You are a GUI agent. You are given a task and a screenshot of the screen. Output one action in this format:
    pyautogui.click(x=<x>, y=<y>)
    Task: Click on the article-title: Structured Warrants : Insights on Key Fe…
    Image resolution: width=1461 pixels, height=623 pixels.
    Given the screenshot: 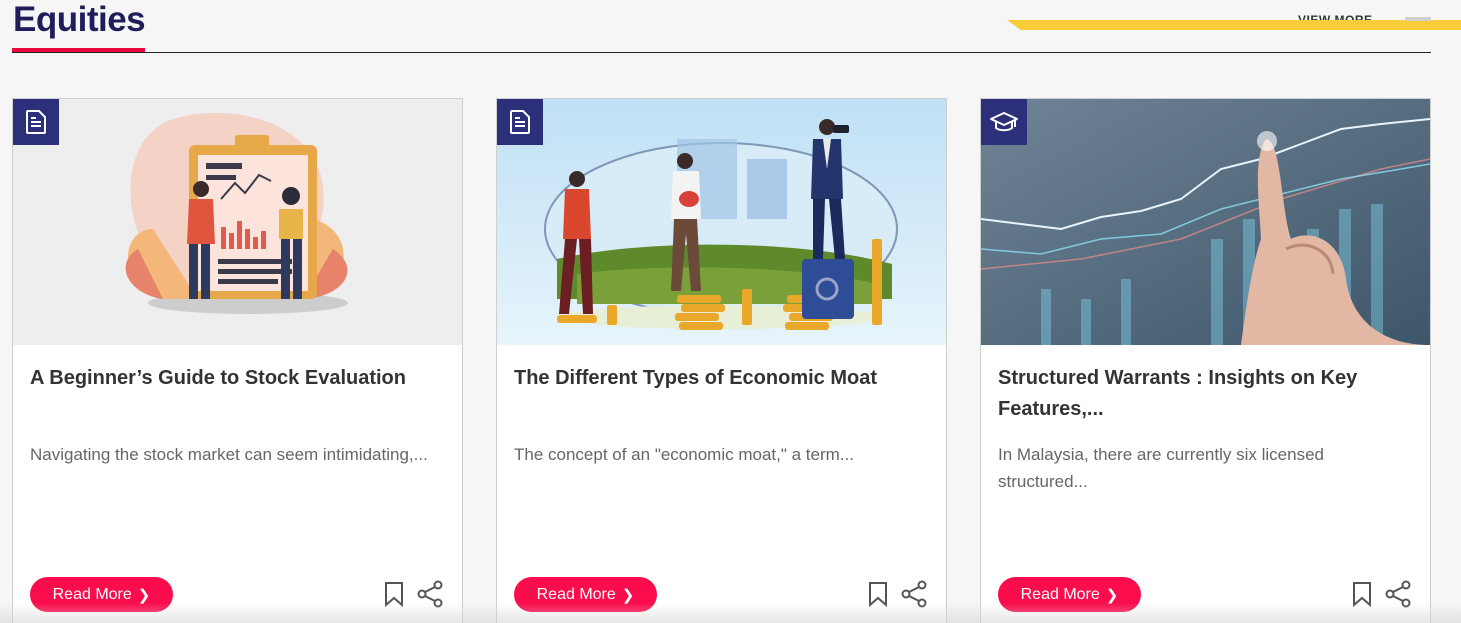 What is the action you would take?
    pyautogui.click(x=1203, y=394)
    